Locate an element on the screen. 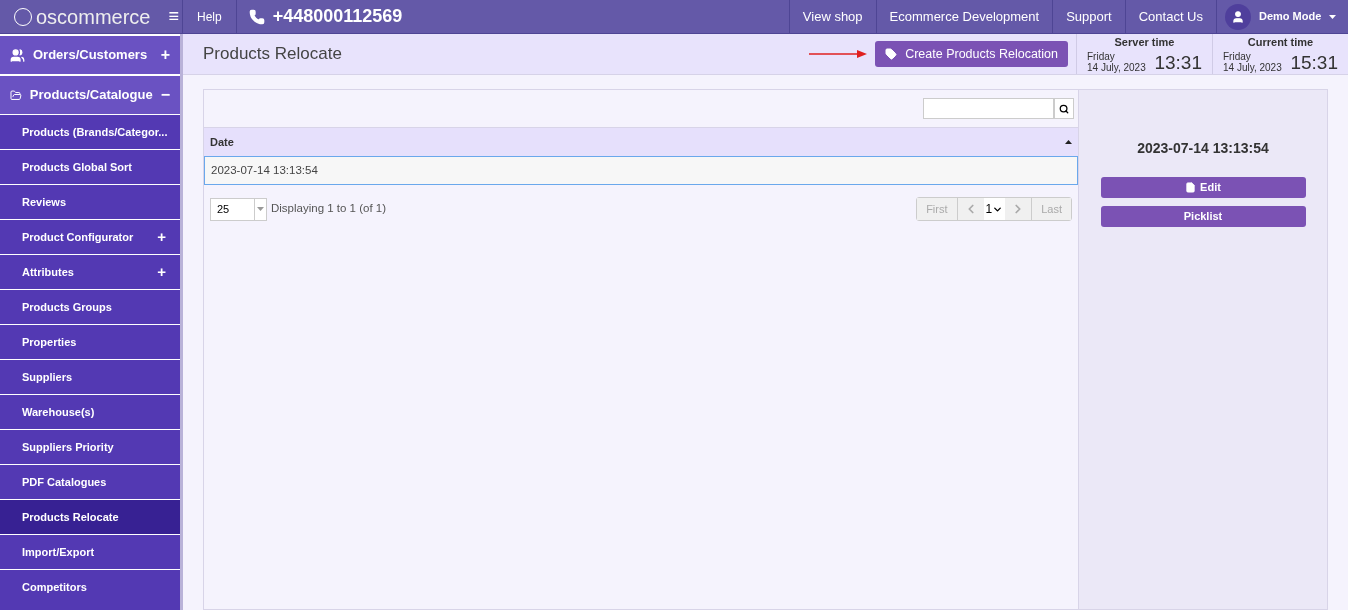 This screenshot has height=610, width=1348. phone-icon is located at coordinates (256, 16).